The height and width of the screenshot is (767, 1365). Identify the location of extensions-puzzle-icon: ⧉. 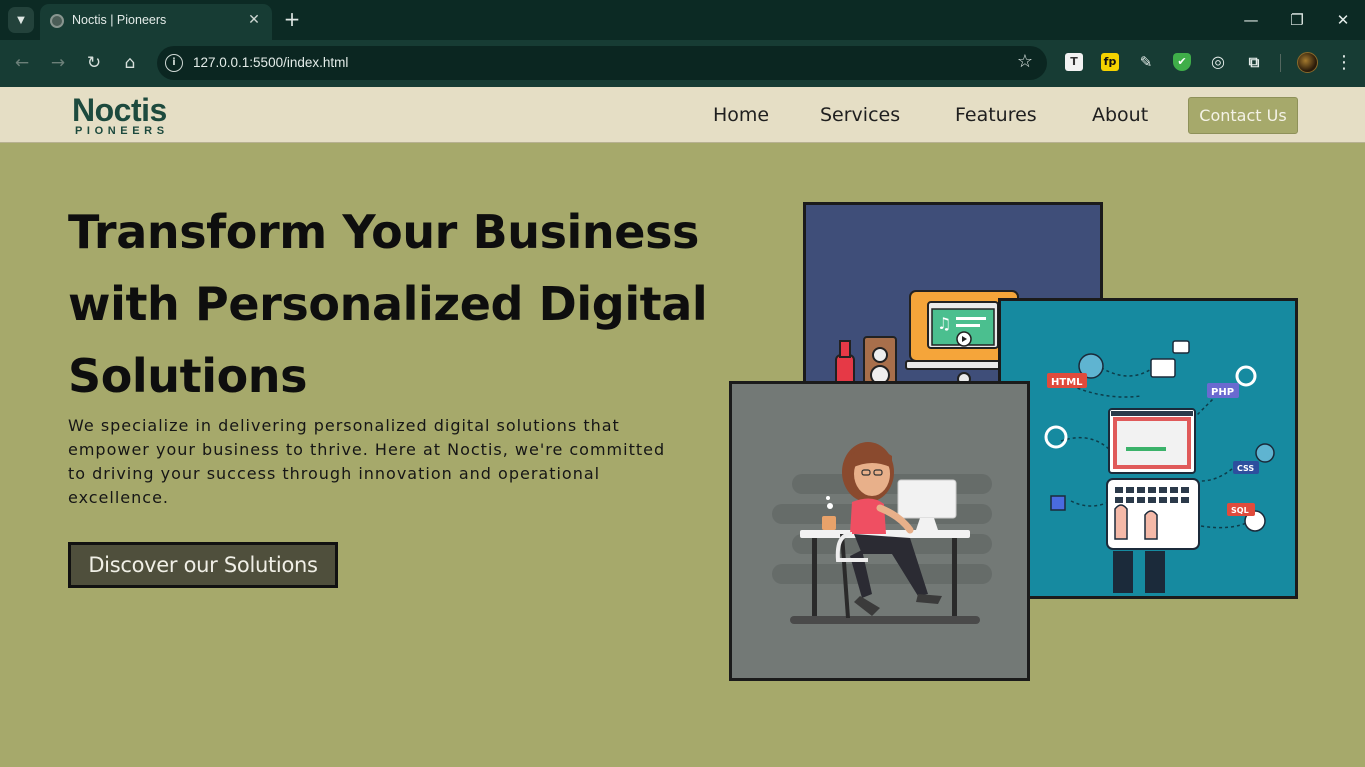
(1254, 62).